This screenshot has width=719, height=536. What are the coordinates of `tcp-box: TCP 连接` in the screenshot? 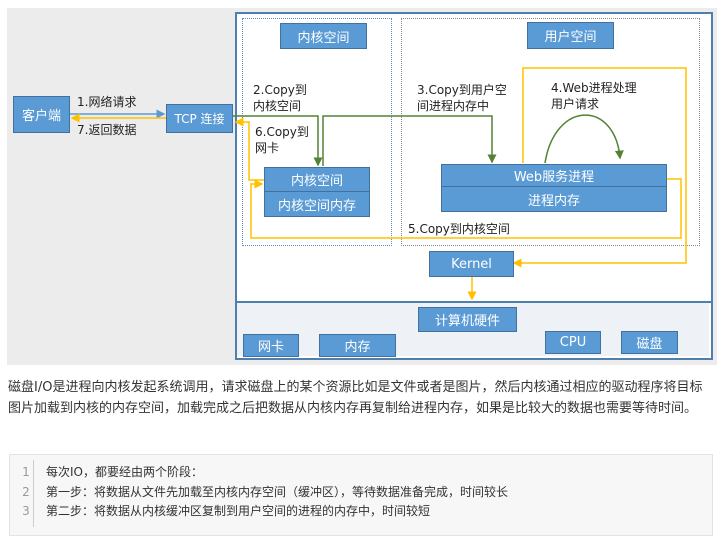 It's located at (199, 118).